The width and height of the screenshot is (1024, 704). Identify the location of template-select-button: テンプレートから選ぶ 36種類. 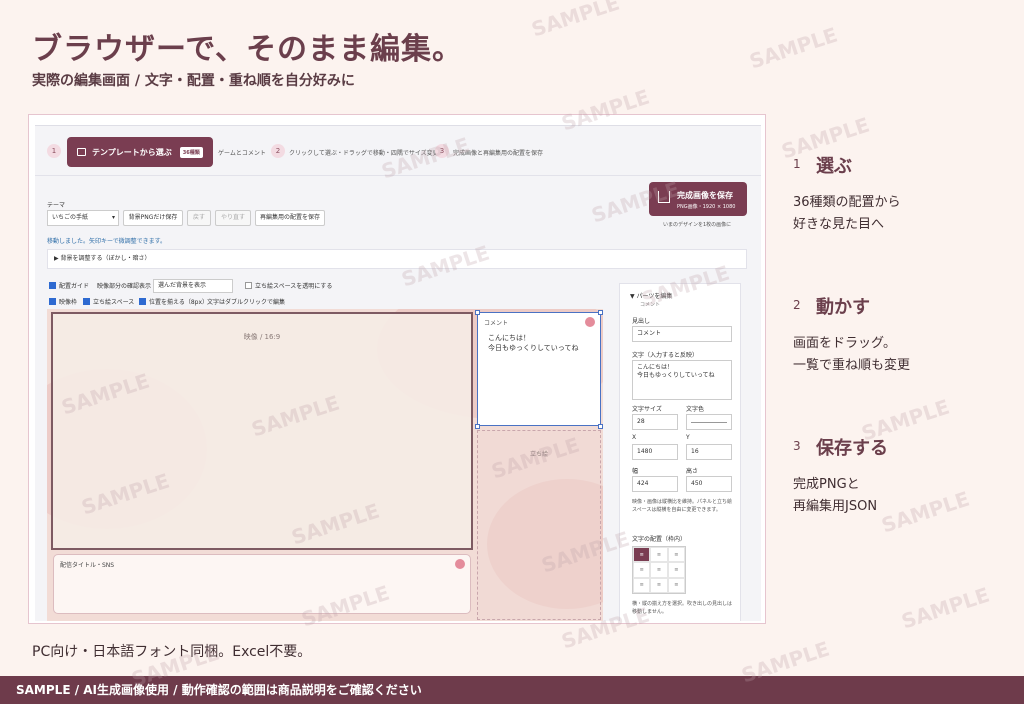
(140, 152).